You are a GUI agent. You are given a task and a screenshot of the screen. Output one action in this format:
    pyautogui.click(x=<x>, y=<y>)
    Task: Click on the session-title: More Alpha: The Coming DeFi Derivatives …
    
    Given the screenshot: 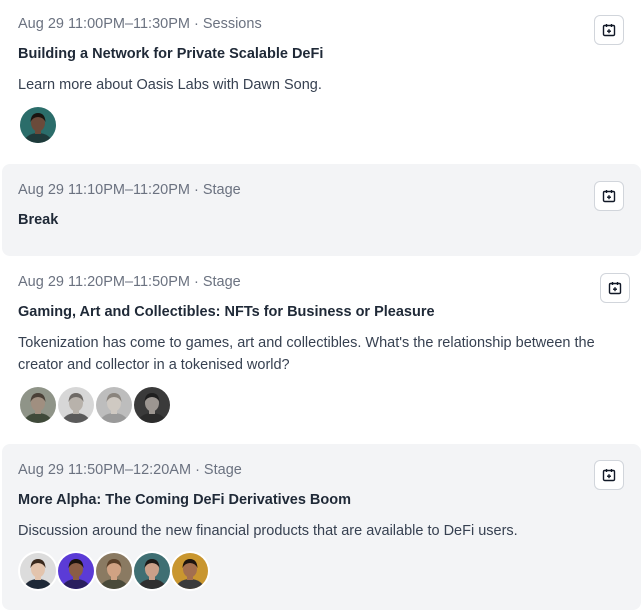 What is the action you would take?
    pyautogui.click(x=184, y=500)
    